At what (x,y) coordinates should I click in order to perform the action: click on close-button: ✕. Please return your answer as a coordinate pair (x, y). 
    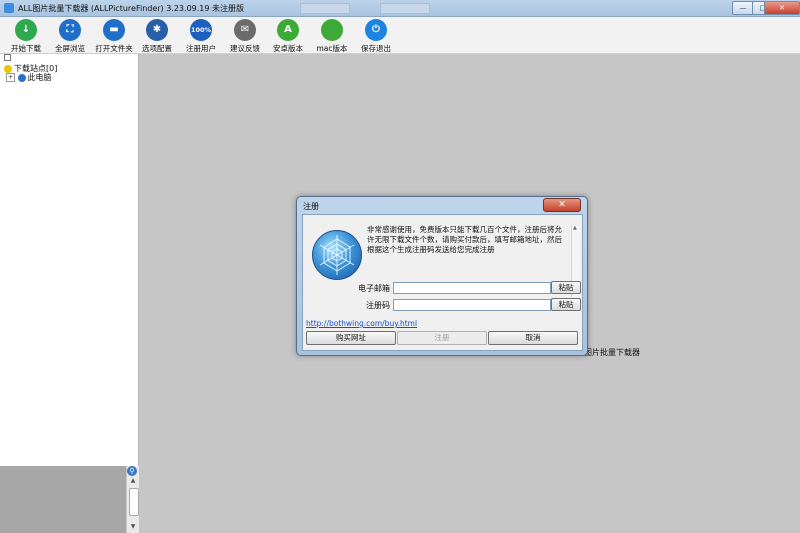
    Looking at the image, I should click on (782, 8).